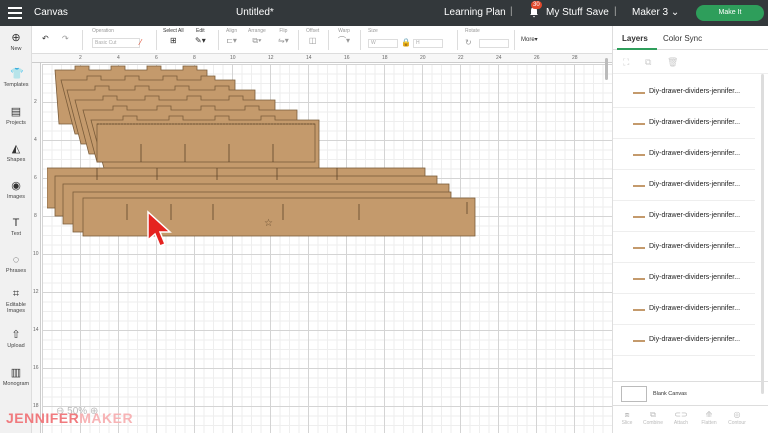 The height and width of the screenshot is (433, 768). I want to click on attach-icon: ⊂⊃, so click(681, 414).